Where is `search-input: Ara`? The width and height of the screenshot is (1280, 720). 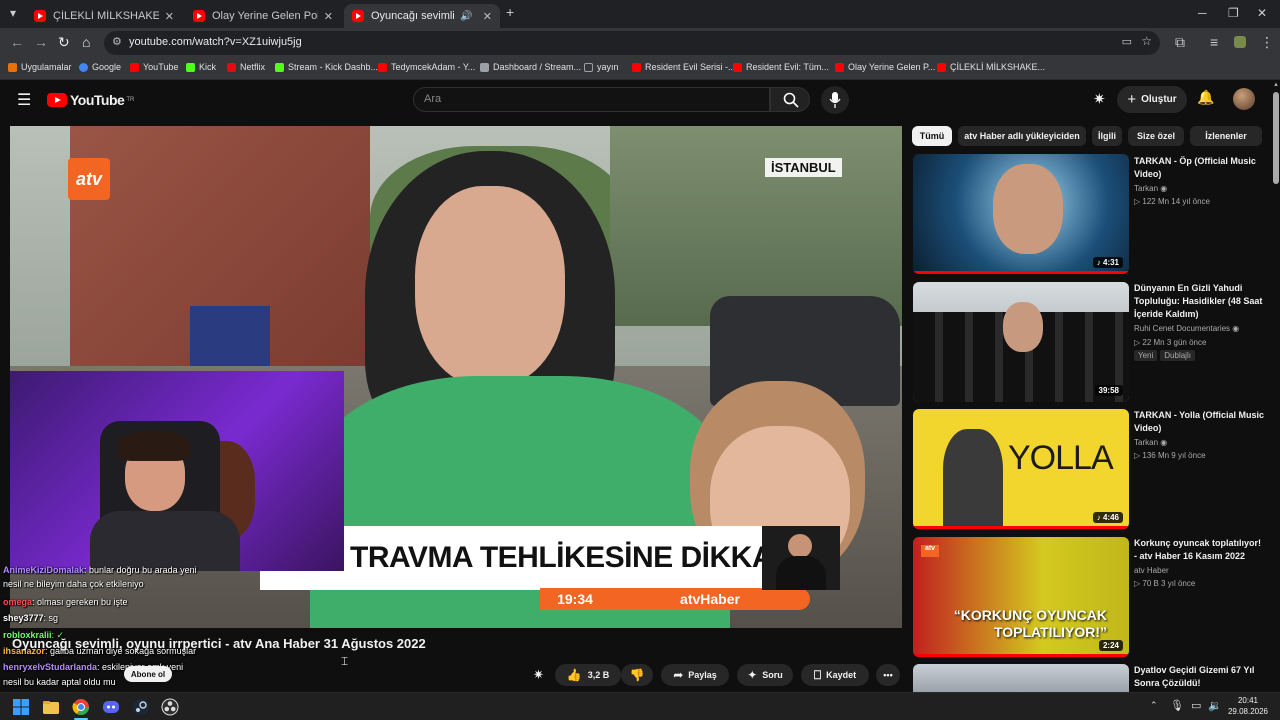 search-input: Ara is located at coordinates (591, 99).